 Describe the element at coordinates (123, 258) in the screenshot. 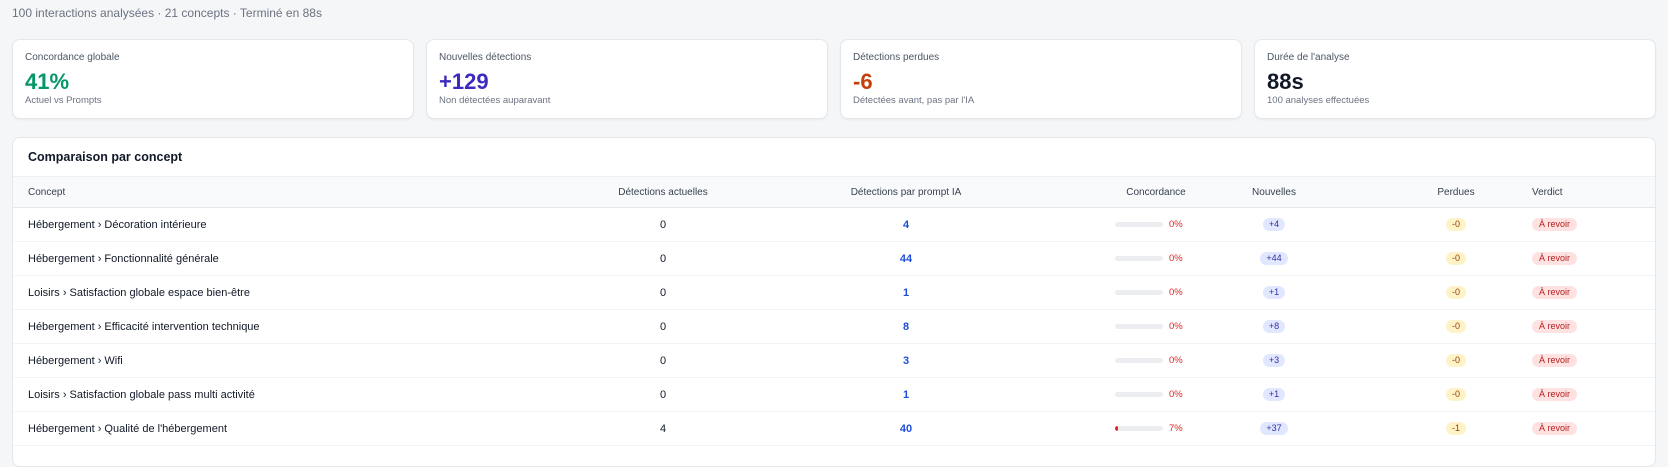

I see `cell-concept: Hébergement › Fonctionnalité générale` at that location.